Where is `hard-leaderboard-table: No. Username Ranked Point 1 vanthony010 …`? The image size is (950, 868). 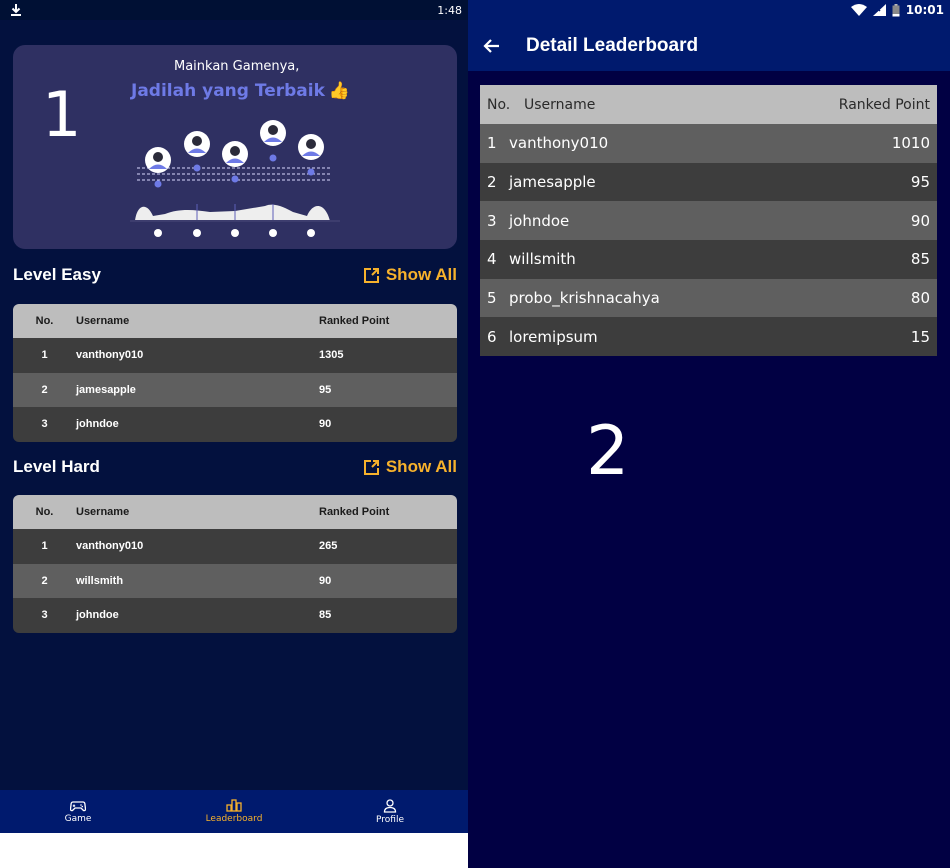
hard-leaderboard-table: No. Username Ranked Point 1 vanthony010 … is located at coordinates (235, 564).